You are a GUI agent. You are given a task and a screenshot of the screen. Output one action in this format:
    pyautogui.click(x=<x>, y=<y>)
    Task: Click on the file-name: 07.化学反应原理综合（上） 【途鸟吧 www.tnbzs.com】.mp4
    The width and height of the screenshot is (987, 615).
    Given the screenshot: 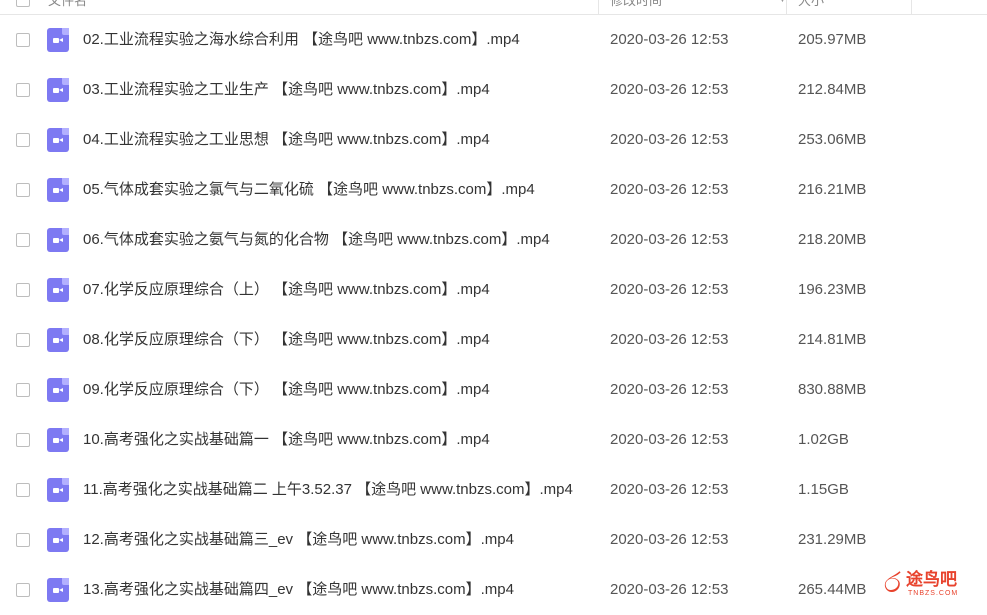 What is the action you would take?
    pyautogui.click(x=338, y=290)
    